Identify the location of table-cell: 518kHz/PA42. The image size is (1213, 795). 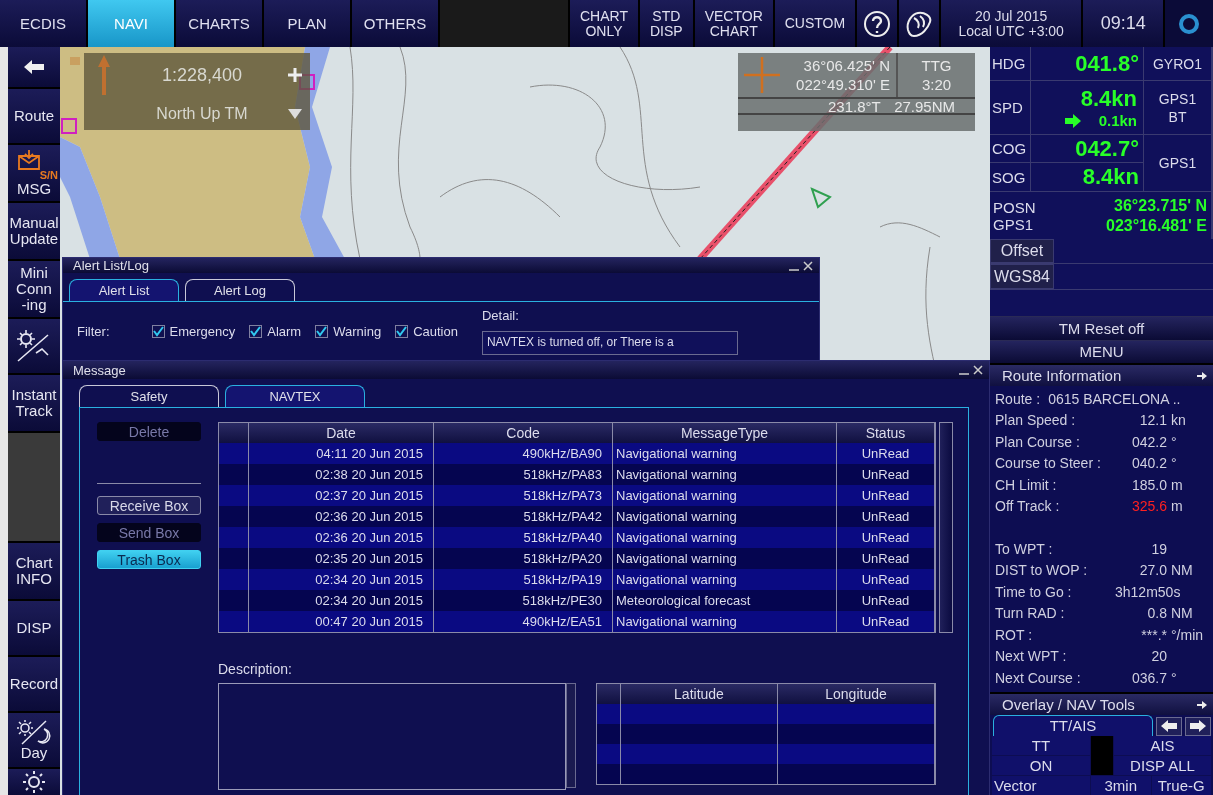
(523, 516).